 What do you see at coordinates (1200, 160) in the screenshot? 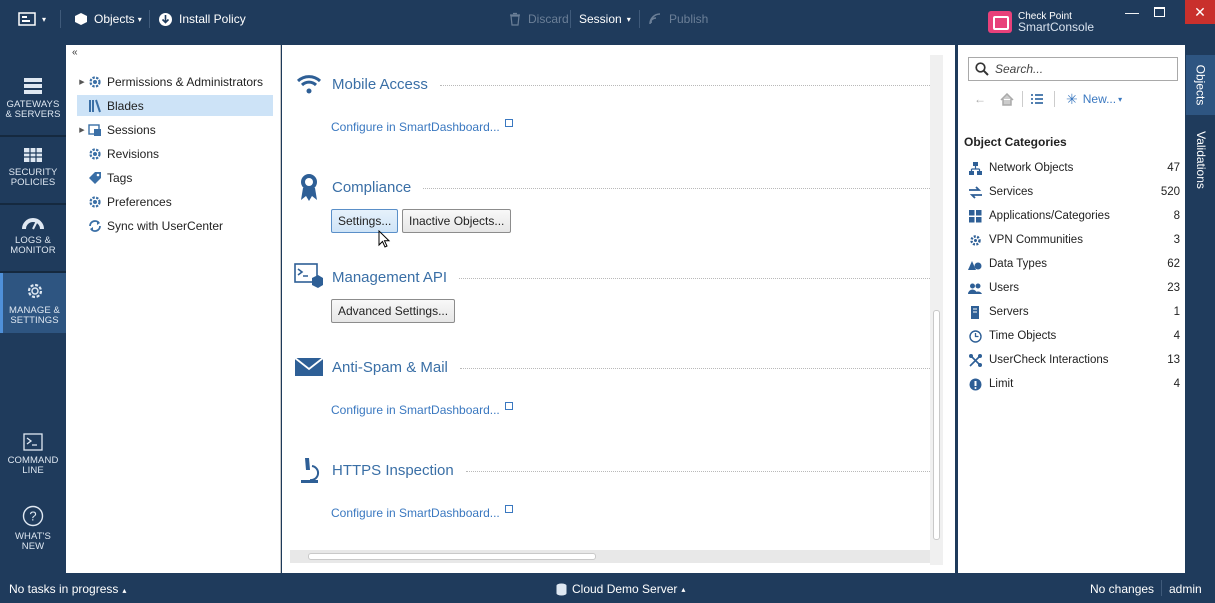
I see `tab-validations: Validations` at bounding box center [1200, 160].